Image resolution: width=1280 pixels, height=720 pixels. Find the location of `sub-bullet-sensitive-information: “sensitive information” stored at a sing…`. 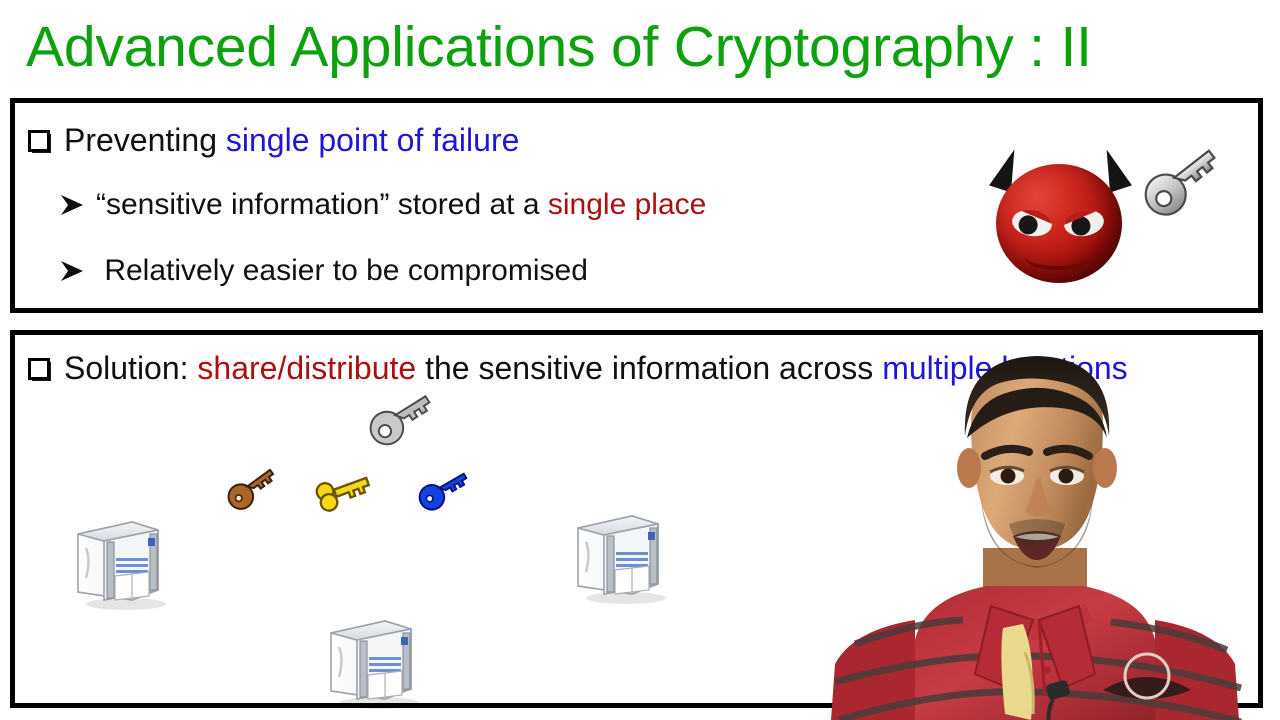

sub-bullet-sensitive-information: “sensitive information” stored at a sing… is located at coordinates (382, 205).